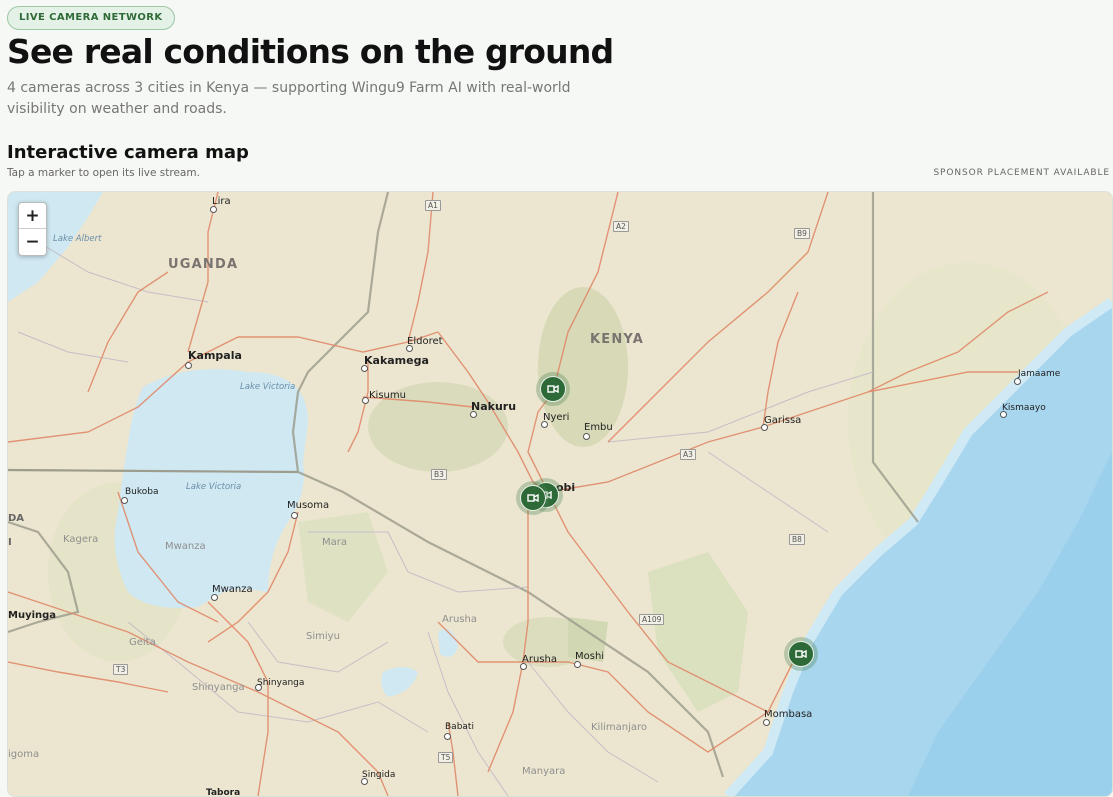 The image size is (1113, 797). I want to click on zoom-out-button: −, so click(32, 242).